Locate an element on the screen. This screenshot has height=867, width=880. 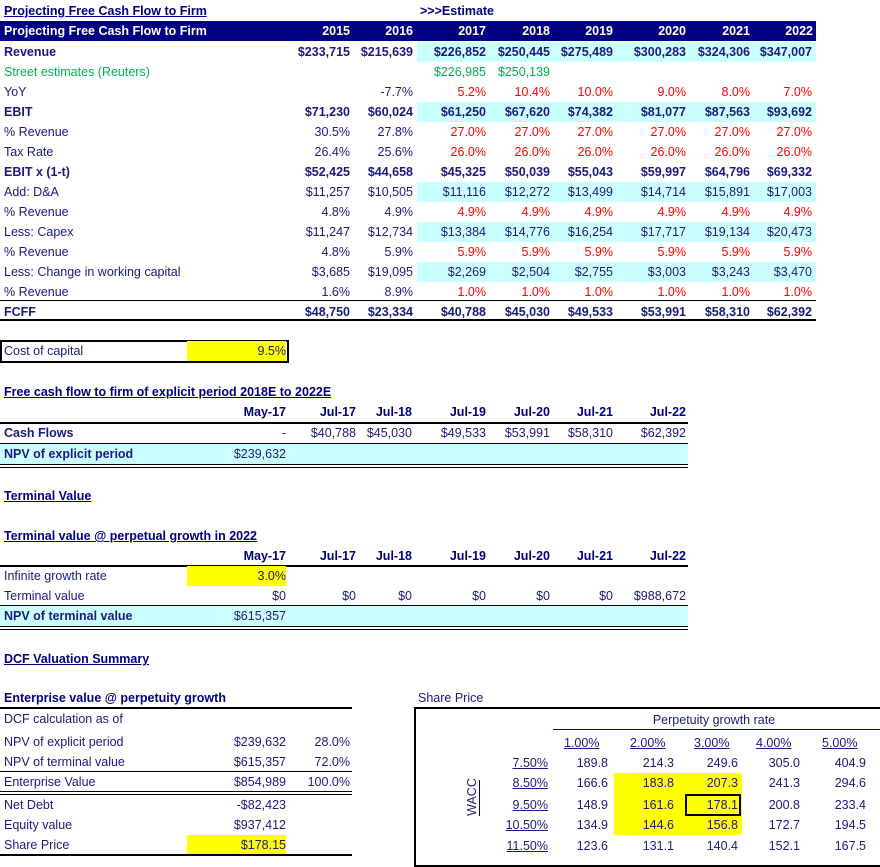
row-value: 9.0% is located at coordinates (654, 92).